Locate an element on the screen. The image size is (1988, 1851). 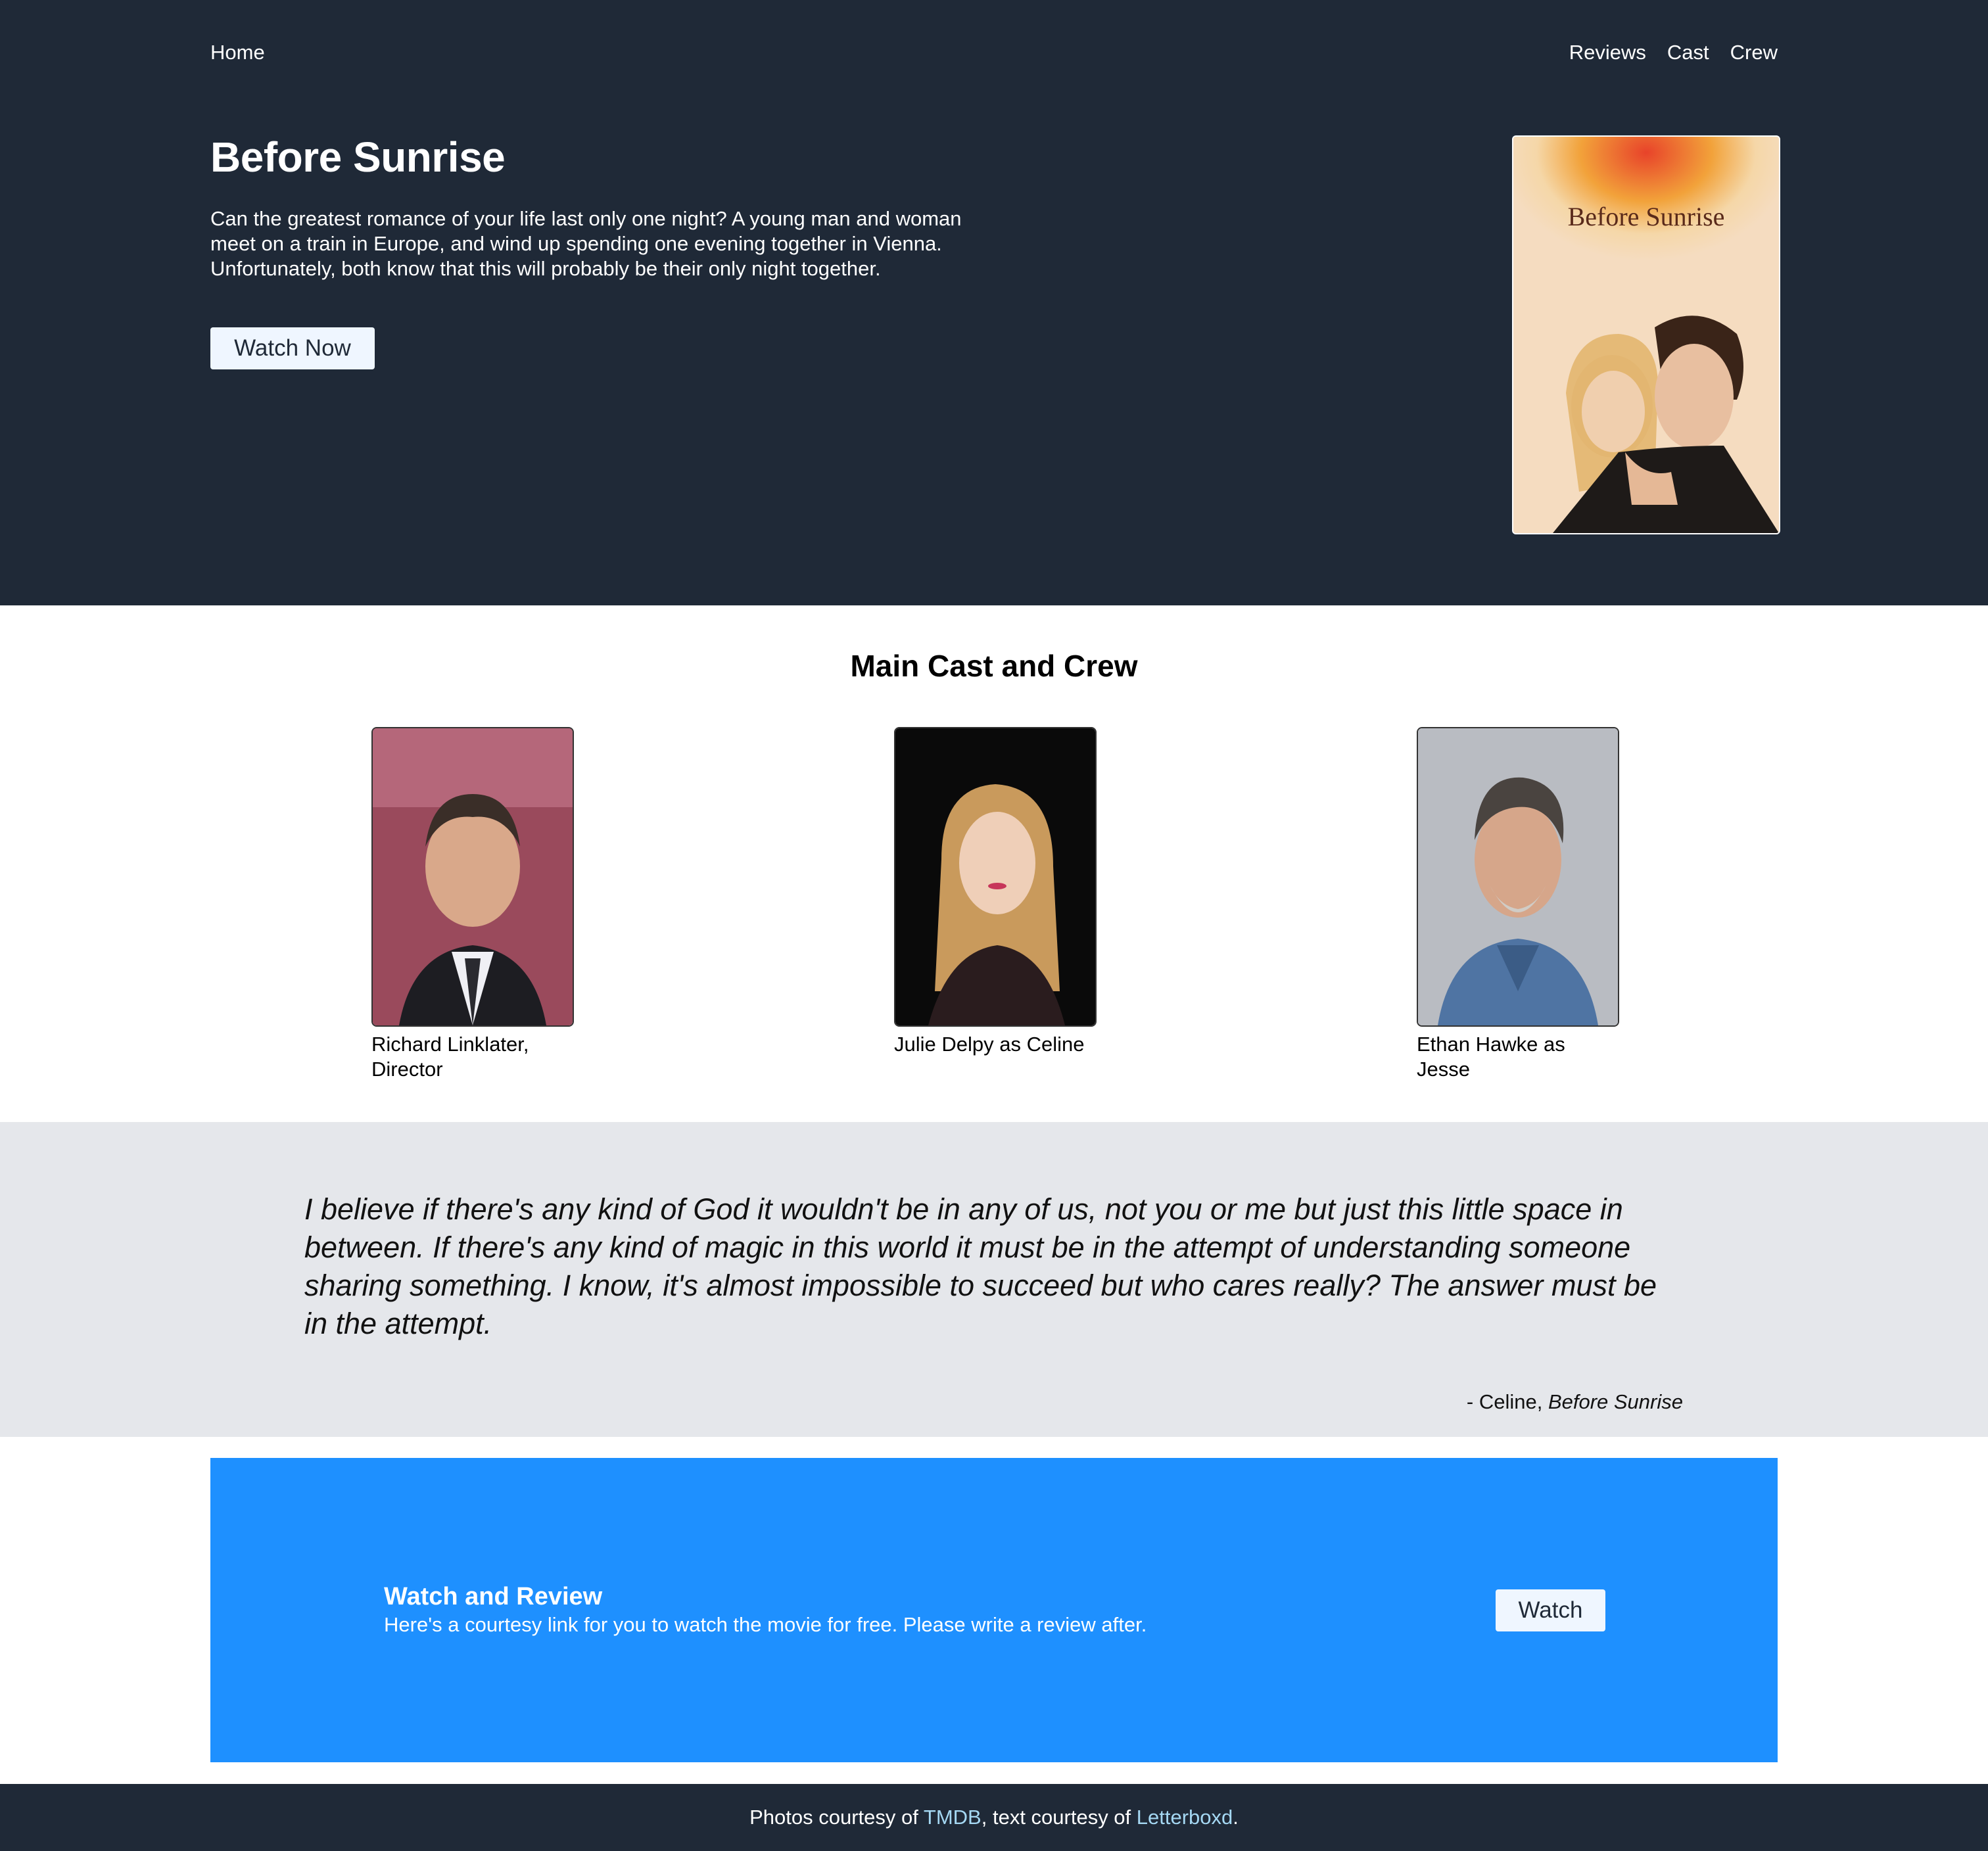
quote-attribution: - Celine, Before Sunrise is located at coordinates (1575, 1402).